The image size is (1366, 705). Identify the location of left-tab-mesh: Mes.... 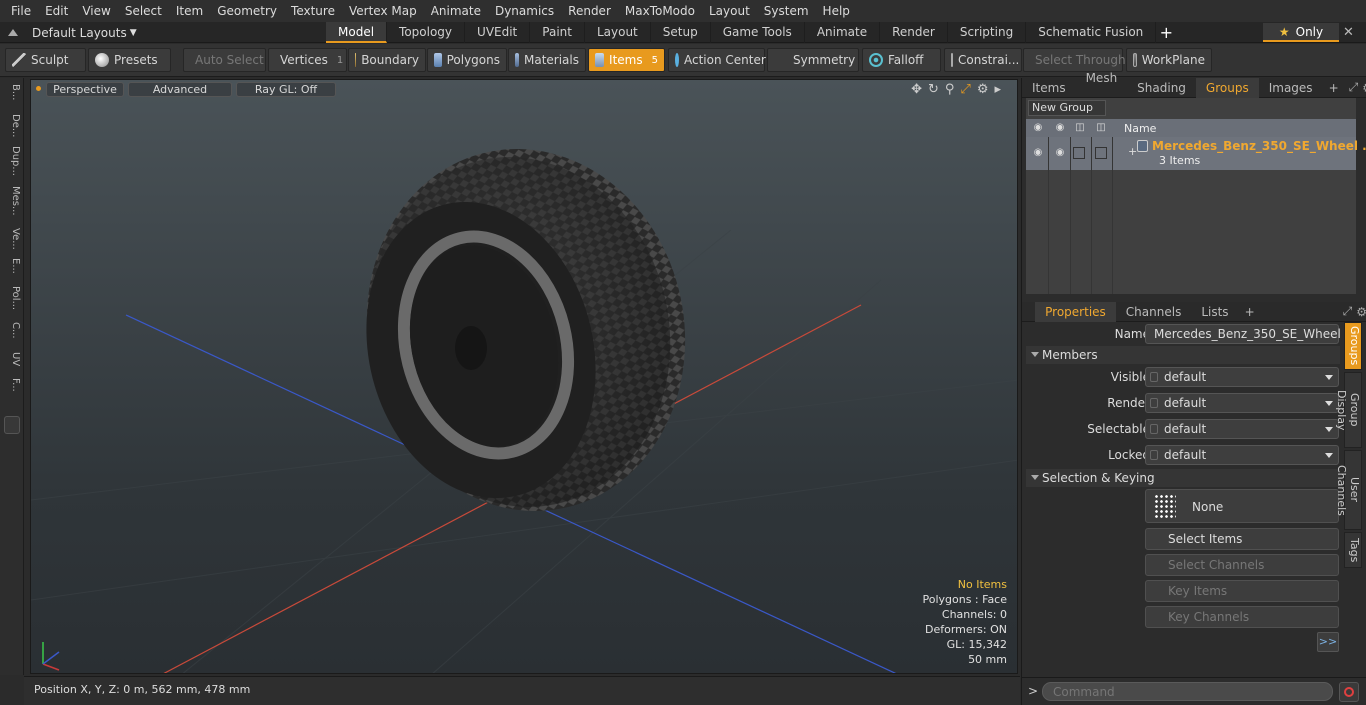
(12, 201).